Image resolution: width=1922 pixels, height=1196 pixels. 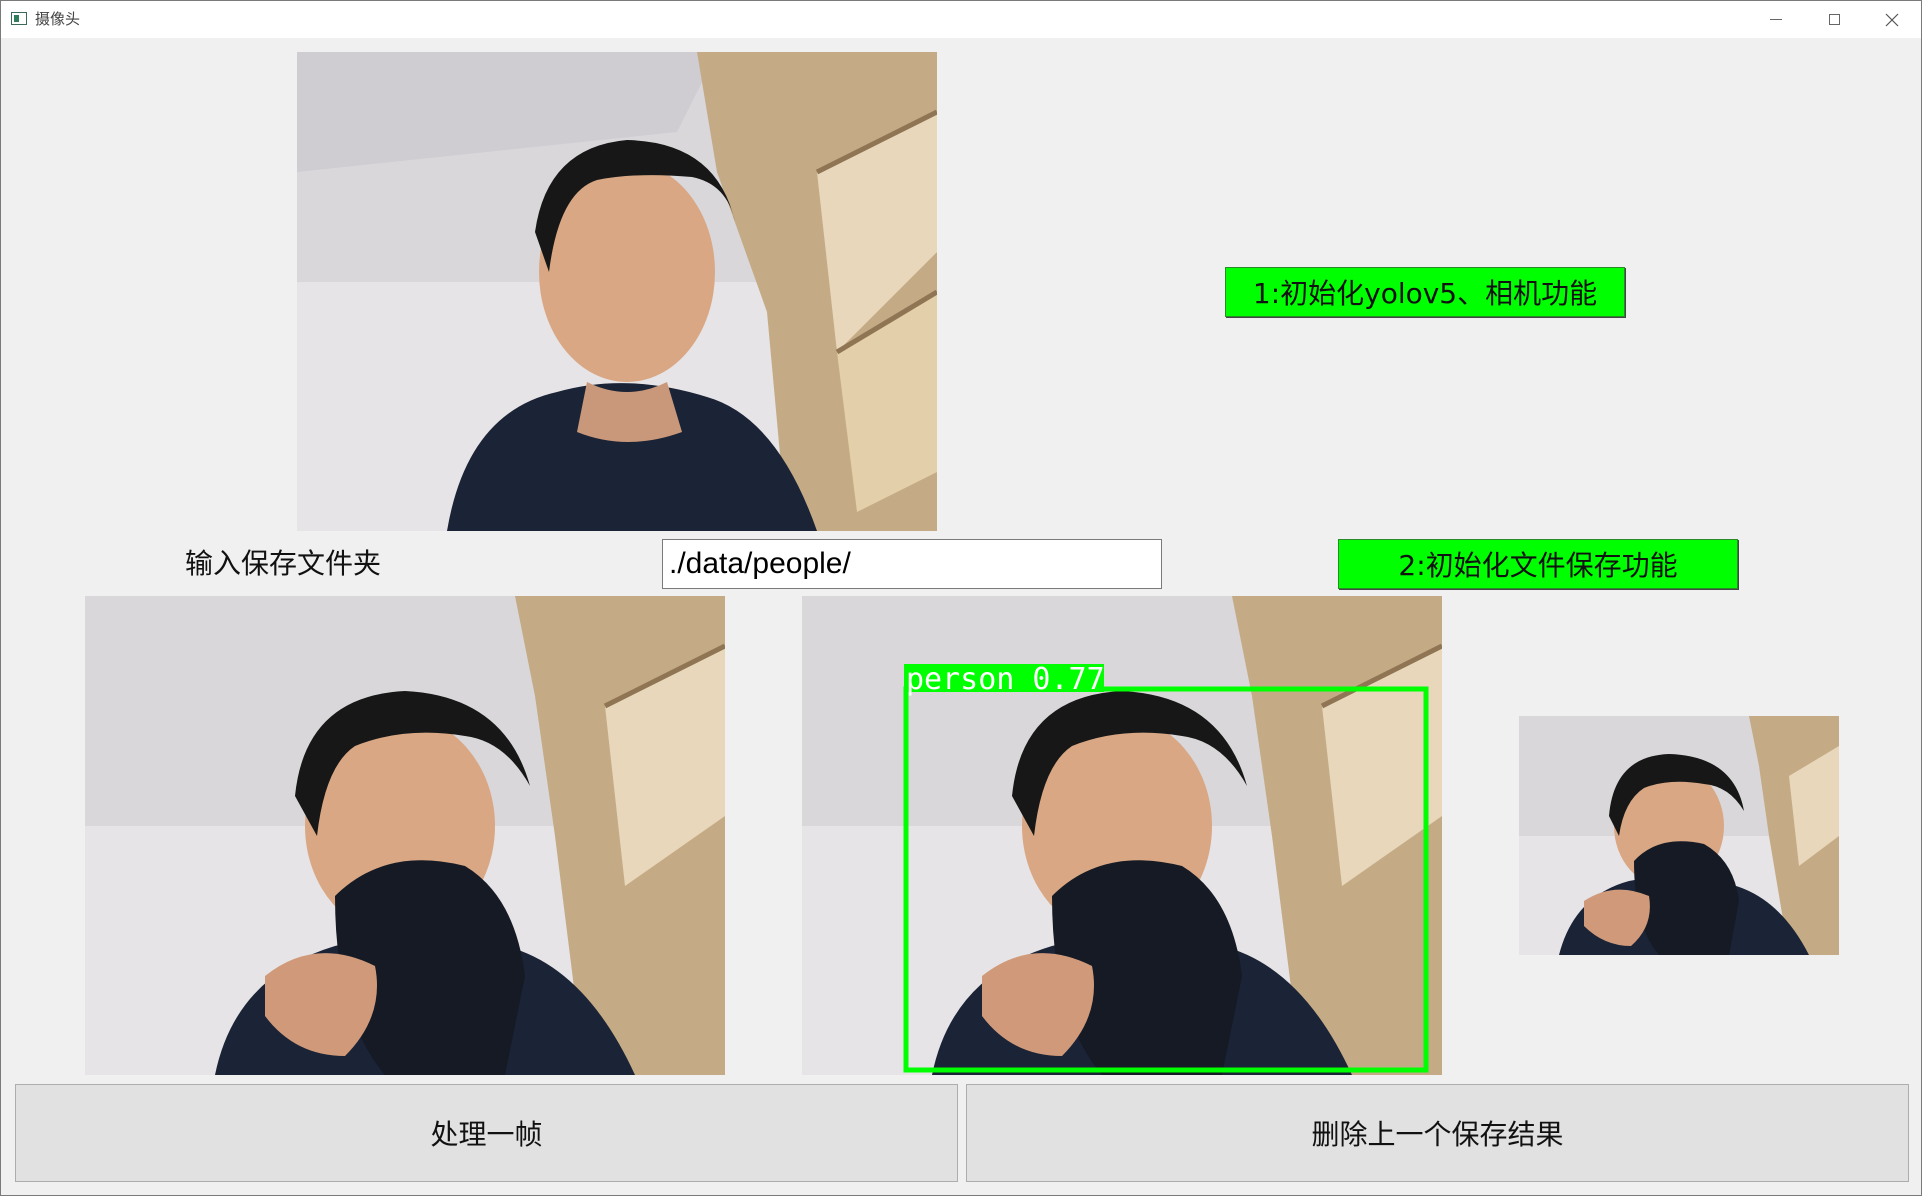 What do you see at coordinates (1425, 292) in the screenshot?
I see `init-yolov5-camera-button: 1:初始化yolov5、相机功能` at bounding box center [1425, 292].